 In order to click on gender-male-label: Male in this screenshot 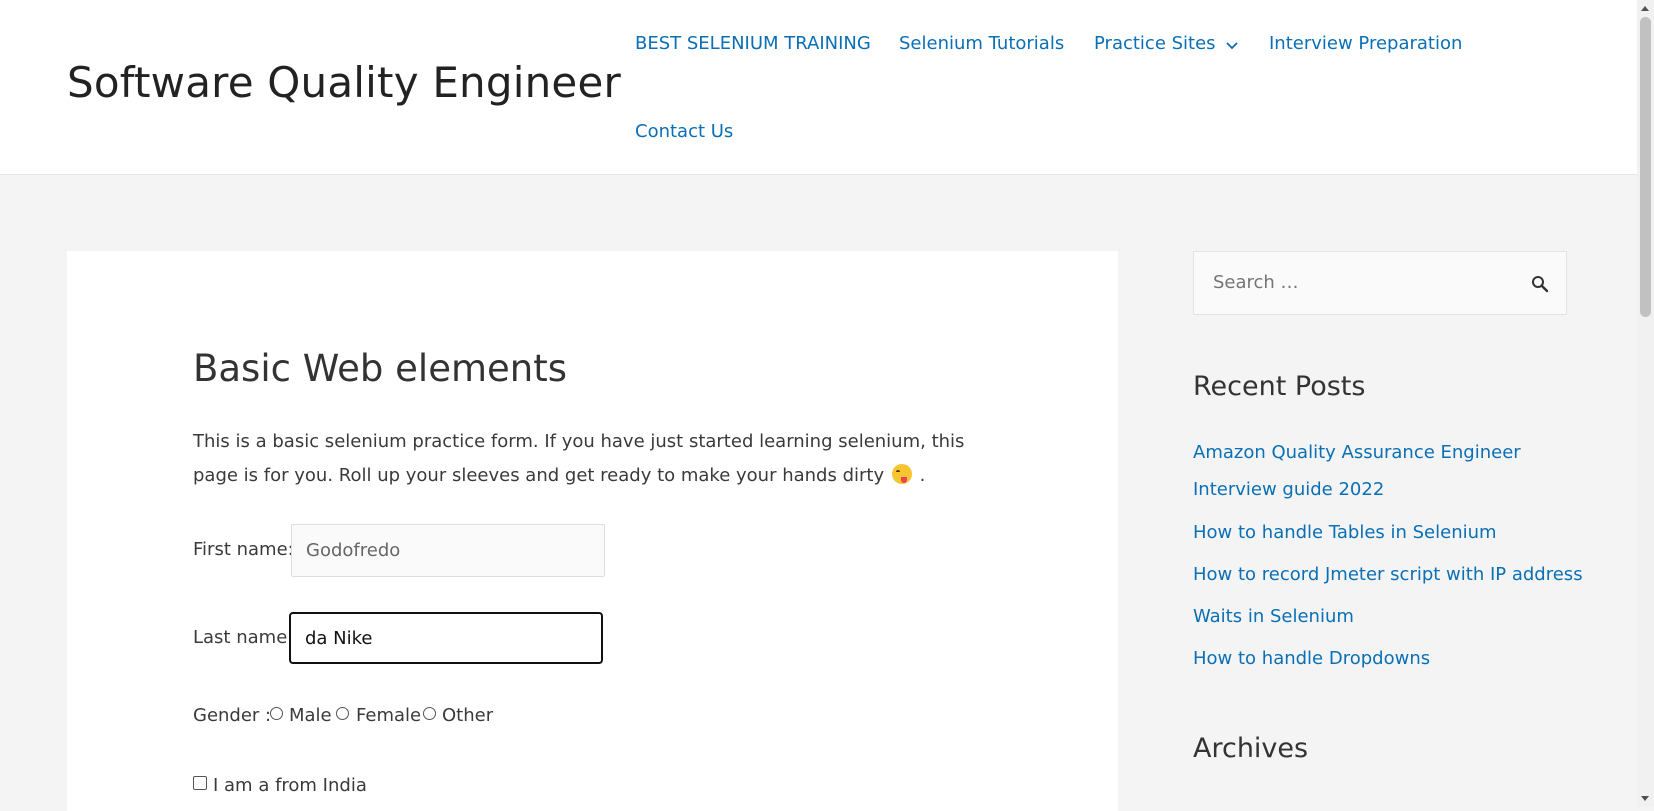, I will do `click(310, 715)`.